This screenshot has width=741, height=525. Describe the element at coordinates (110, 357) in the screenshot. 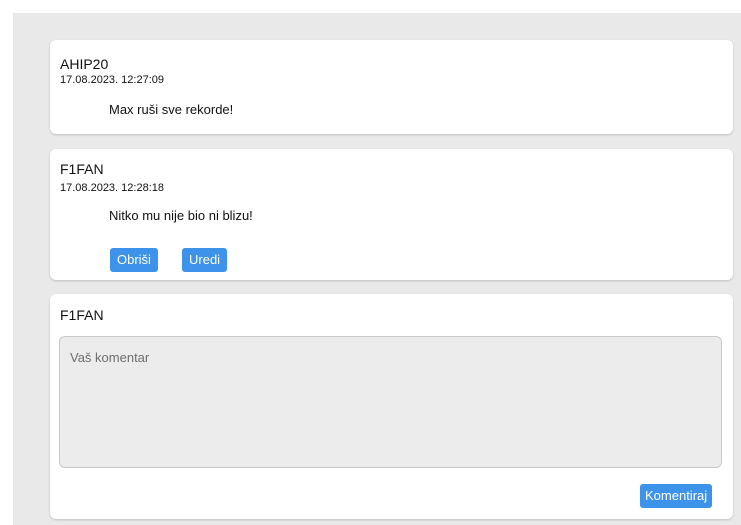

I see `comment-input-placeholder: Vaš komentar` at that location.